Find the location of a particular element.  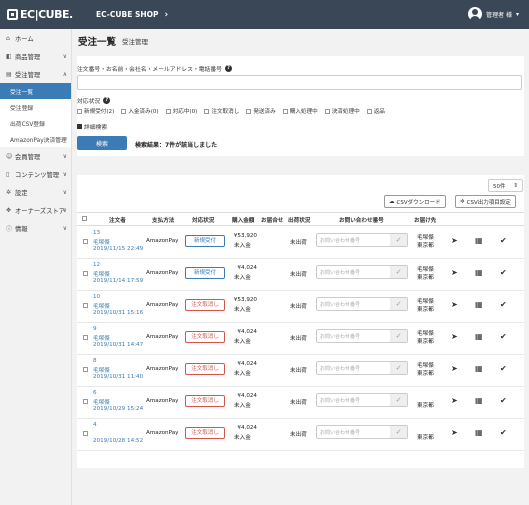

order-number-link: 6 is located at coordinates (95, 393).